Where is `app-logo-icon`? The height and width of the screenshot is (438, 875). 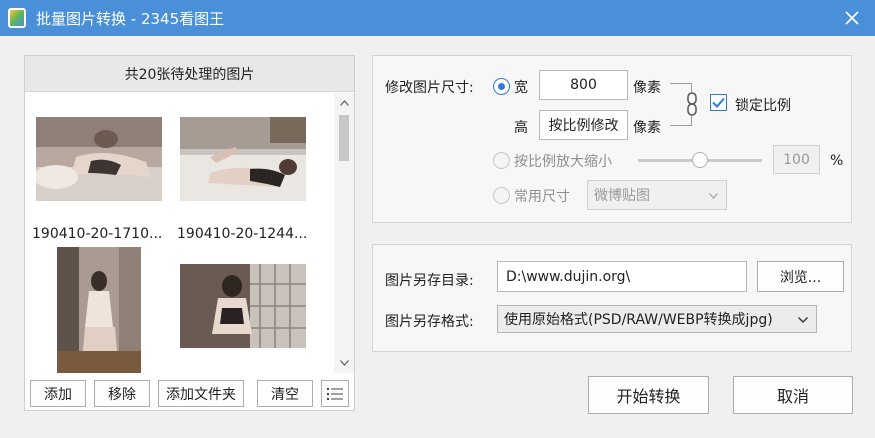 app-logo-icon is located at coordinates (17, 18).